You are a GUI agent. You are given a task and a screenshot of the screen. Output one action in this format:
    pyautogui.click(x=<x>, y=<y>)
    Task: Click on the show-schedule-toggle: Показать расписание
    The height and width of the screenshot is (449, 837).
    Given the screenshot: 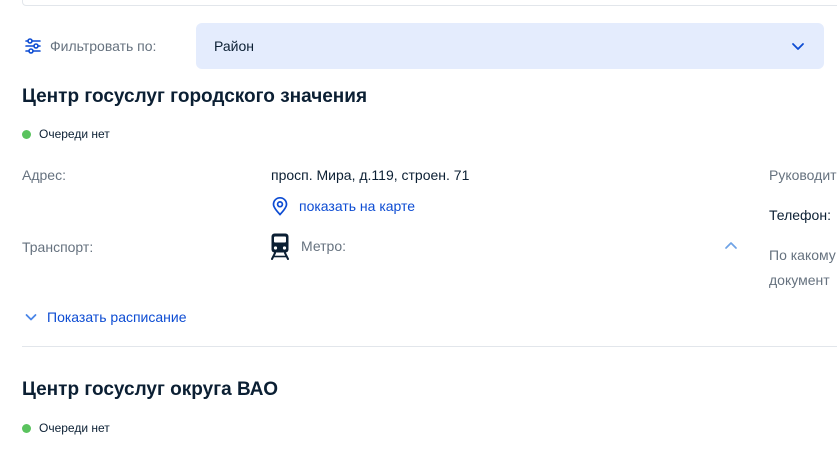 What is the action you would take?
    pyautogui.click(x=105, y=317)
    